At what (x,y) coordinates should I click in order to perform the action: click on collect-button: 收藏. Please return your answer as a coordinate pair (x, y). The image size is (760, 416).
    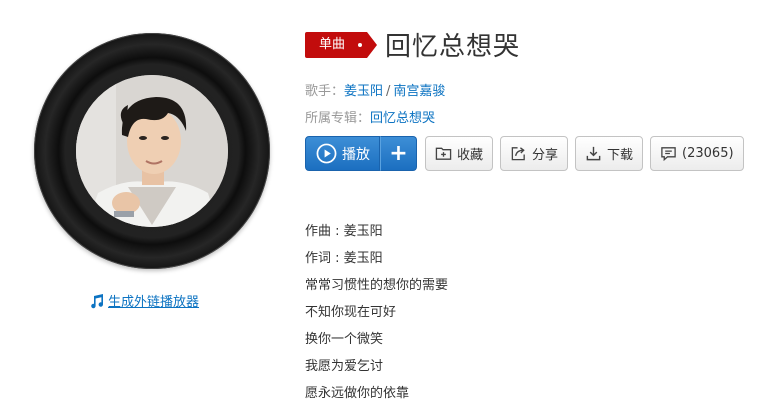
    Looking at the image, I should click on (459, 153).